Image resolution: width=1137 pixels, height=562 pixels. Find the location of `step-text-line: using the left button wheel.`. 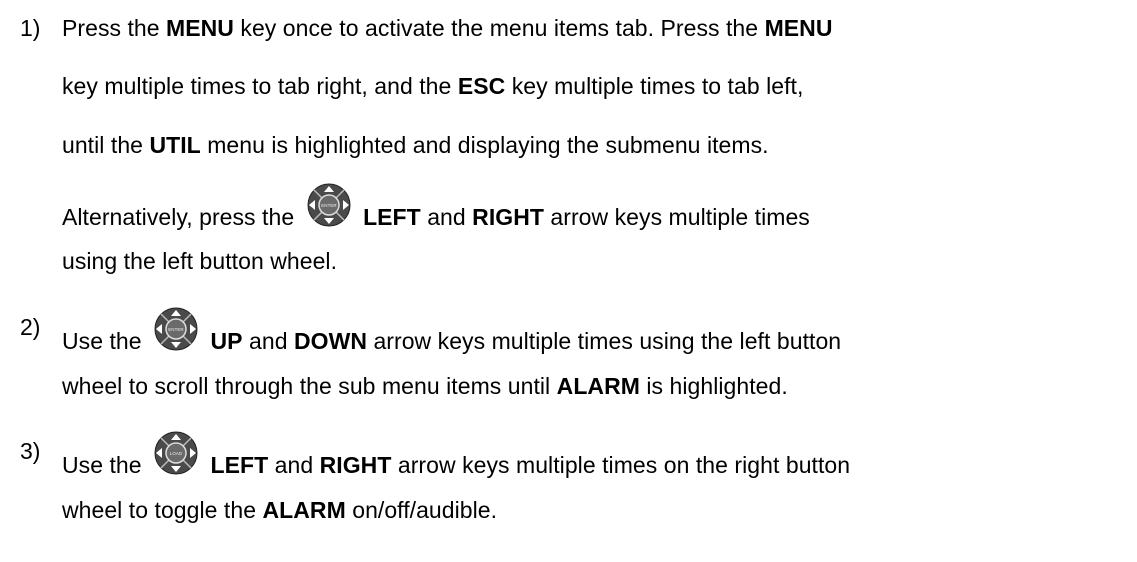

step-text-line: using the left button wheel. is located at coordinates (199, 261).